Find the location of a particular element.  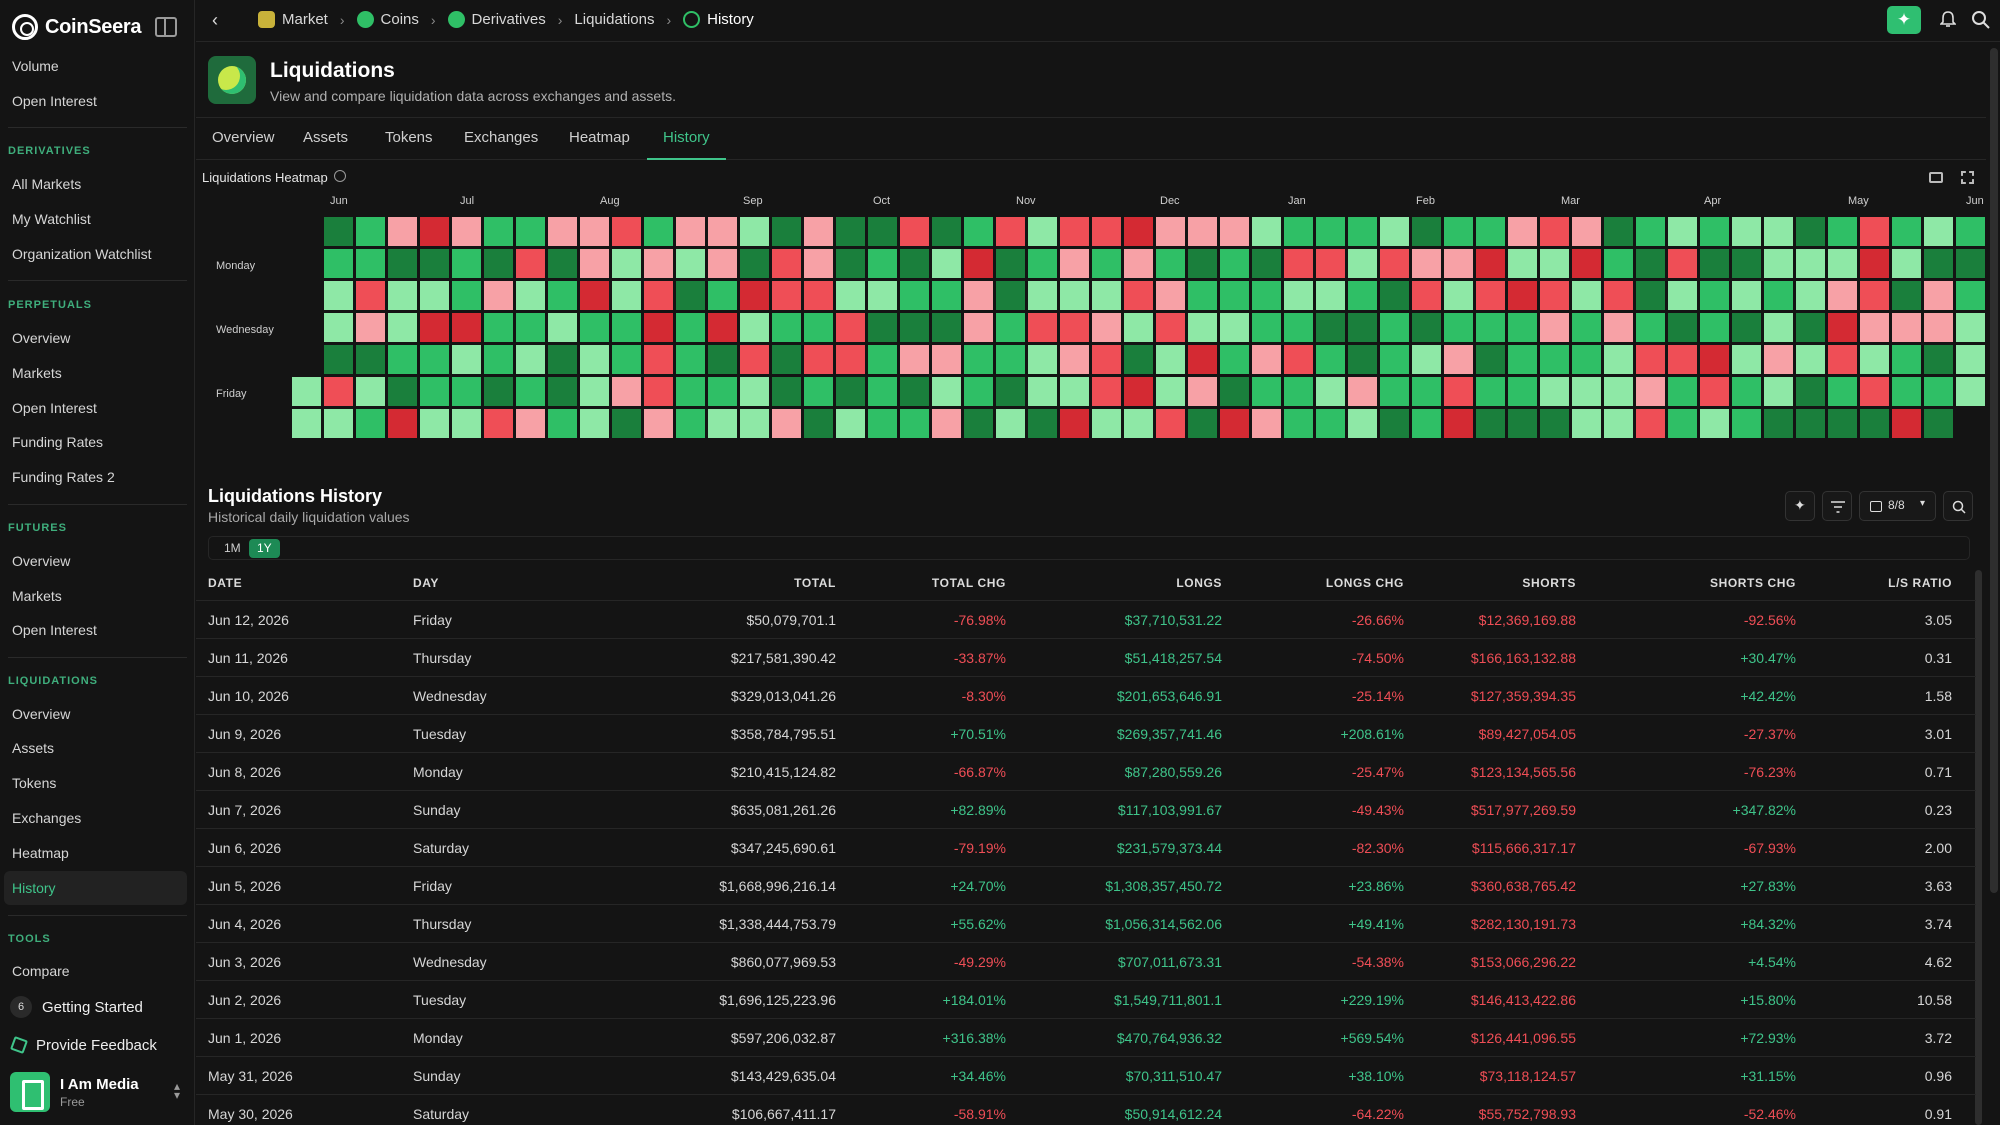

page-scrollbar is located at coordinates (1994, 470).